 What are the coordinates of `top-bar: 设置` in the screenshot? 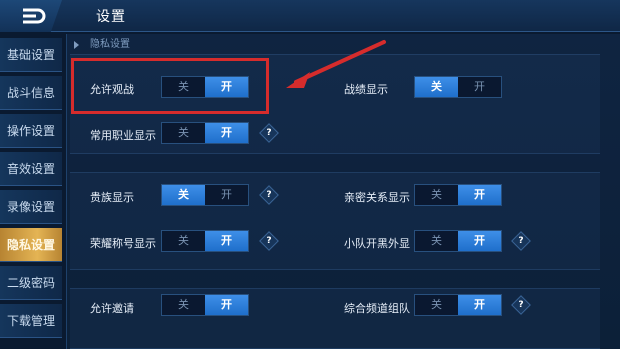 It's located at (310, 16).